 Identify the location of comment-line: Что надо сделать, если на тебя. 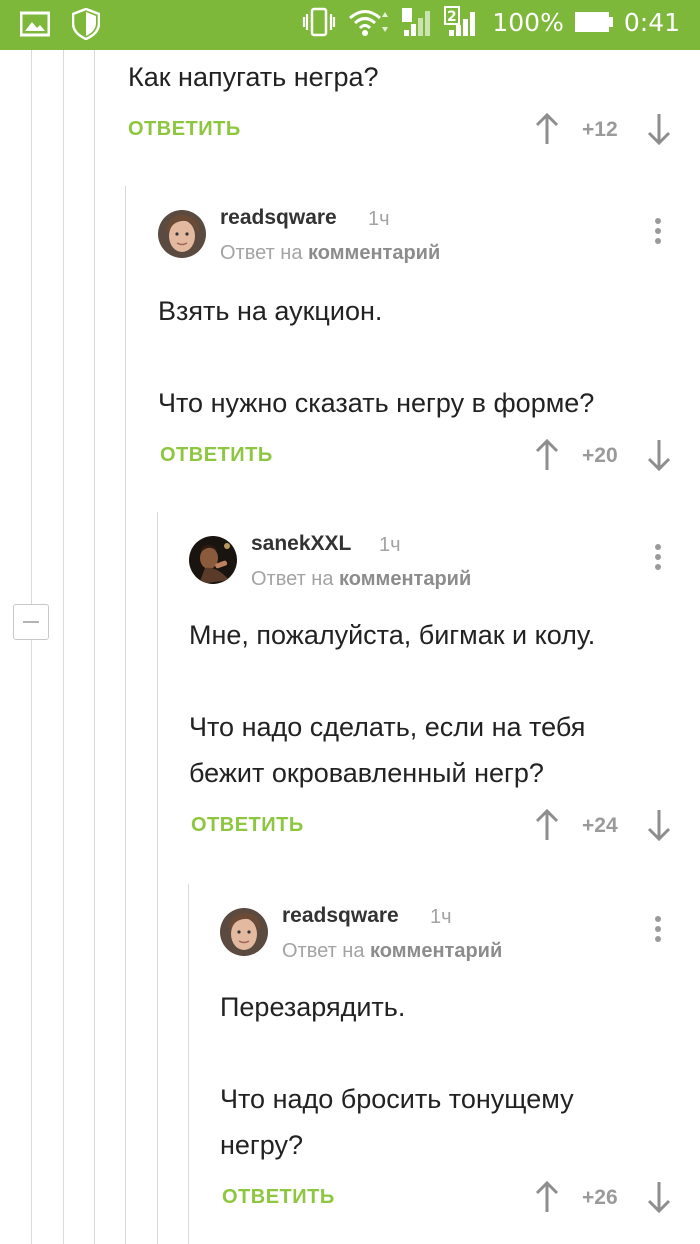
(387, 727).